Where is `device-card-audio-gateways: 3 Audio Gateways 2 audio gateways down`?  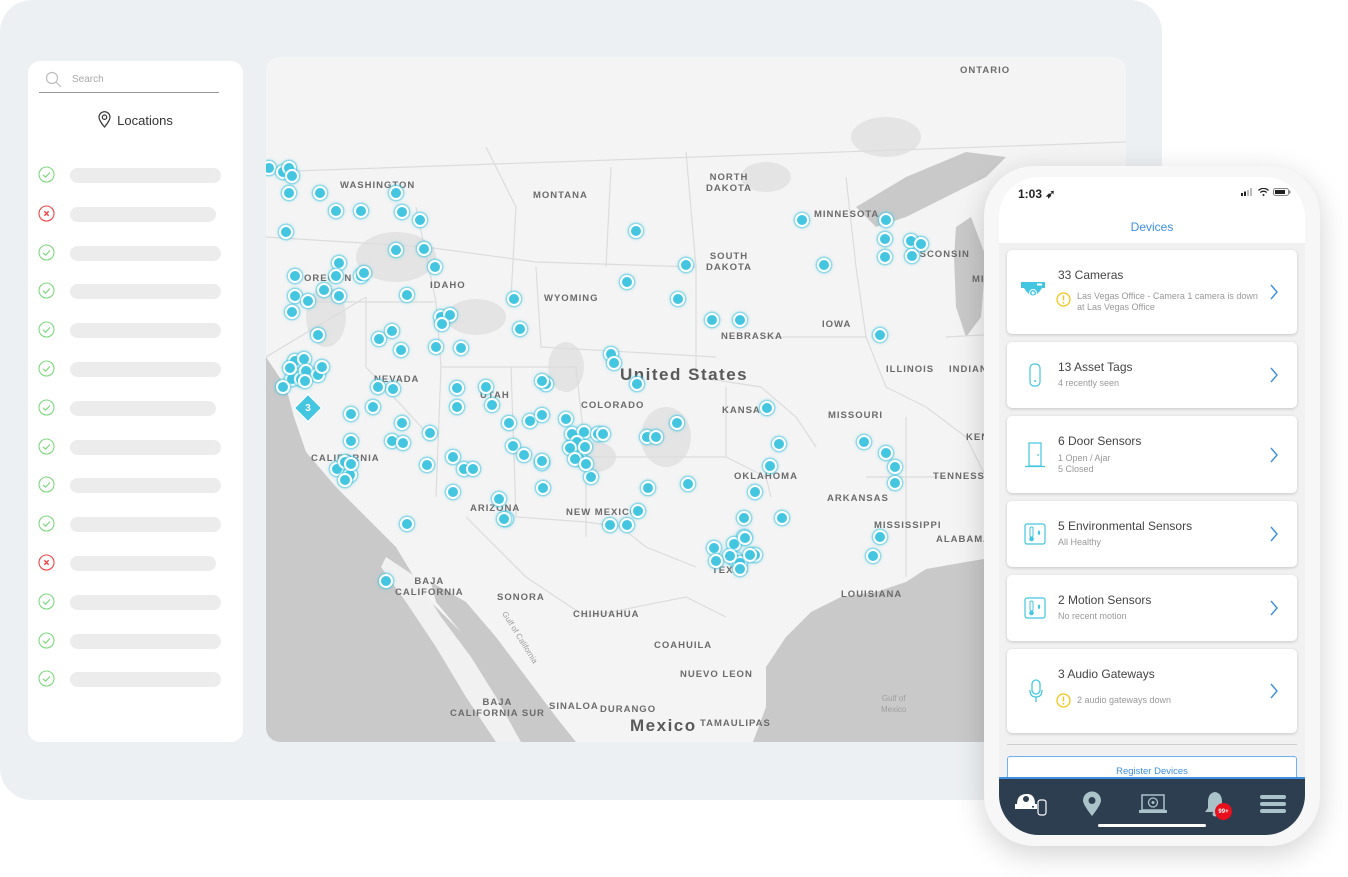
device-card-audio-gateways: 3 Audio Gateways 2 audio gateways down is located at coordinates (1152, 691).